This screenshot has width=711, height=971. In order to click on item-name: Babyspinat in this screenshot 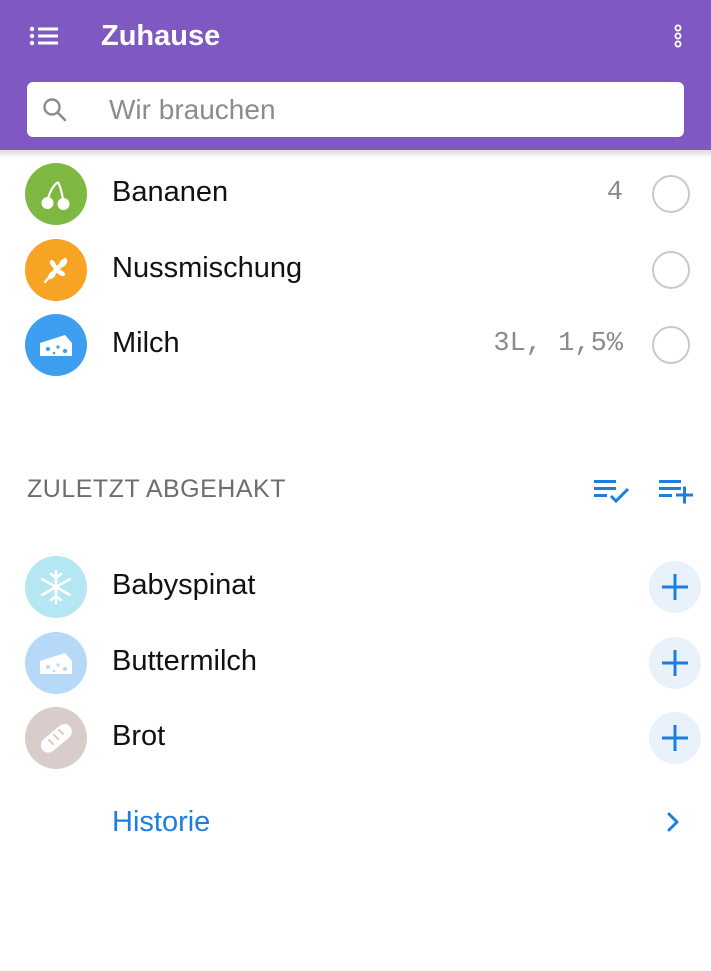, I will do `click(184, 585)`.